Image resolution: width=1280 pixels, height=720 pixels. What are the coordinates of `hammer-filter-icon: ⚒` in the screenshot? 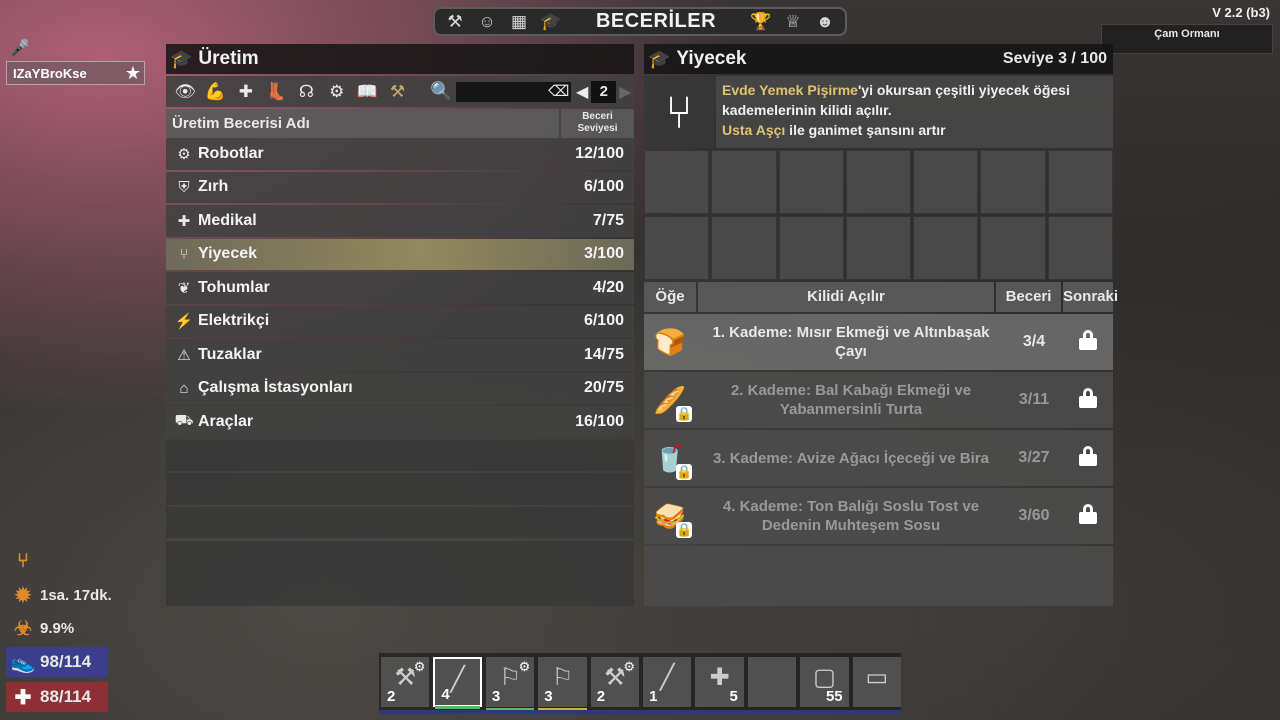 It's located at (397, 92).